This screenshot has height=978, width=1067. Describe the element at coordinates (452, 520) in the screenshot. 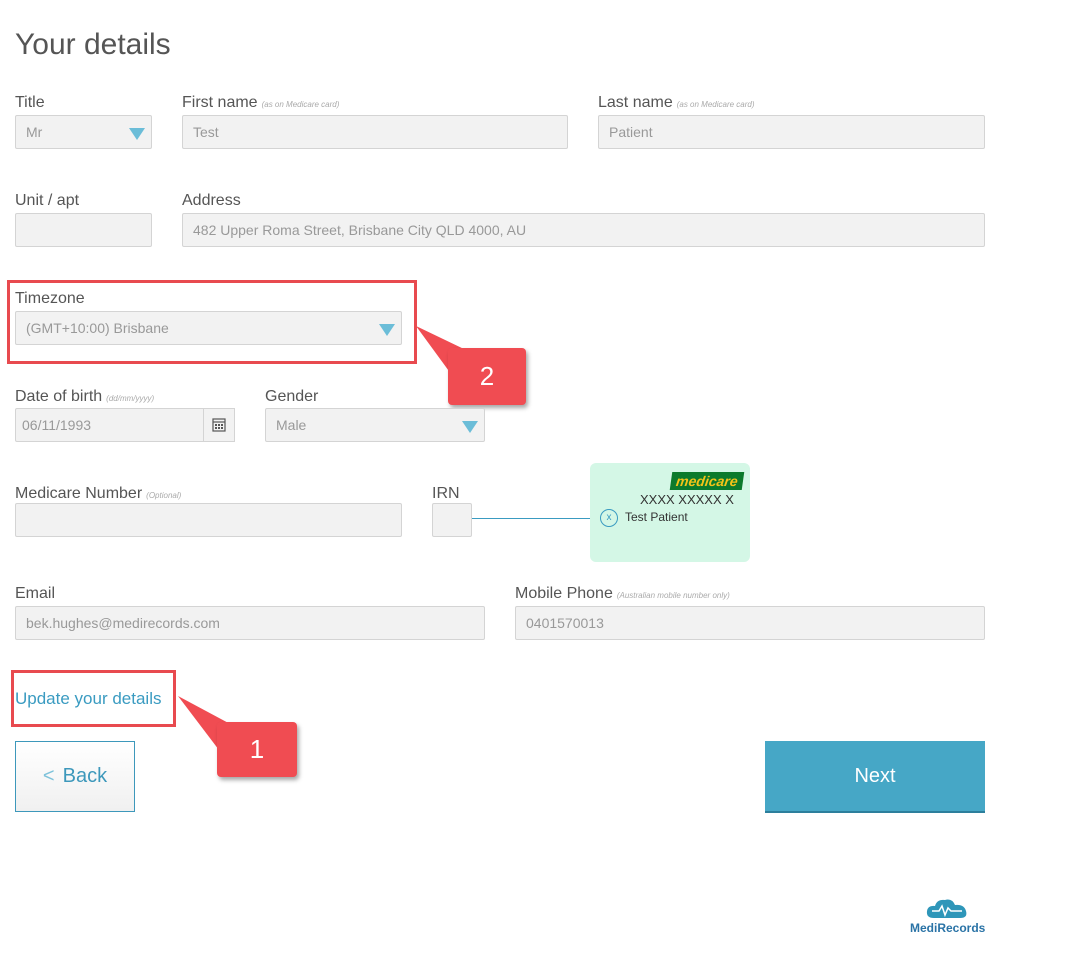

I see `irn-field` at that location.